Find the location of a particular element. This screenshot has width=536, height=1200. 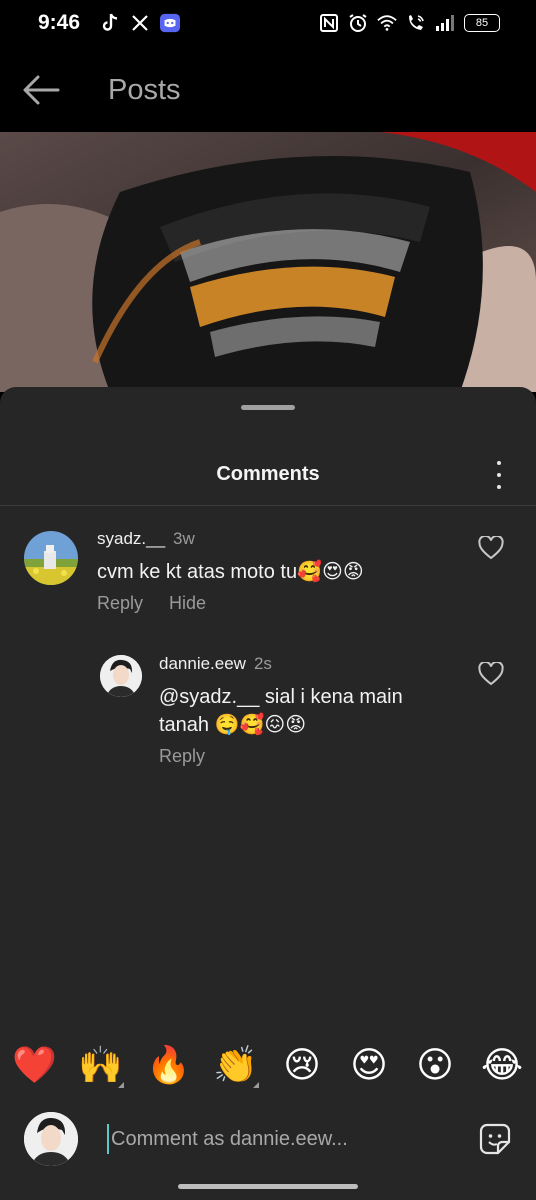

status-right-icons: 85 is located at coordinates (409, 23).